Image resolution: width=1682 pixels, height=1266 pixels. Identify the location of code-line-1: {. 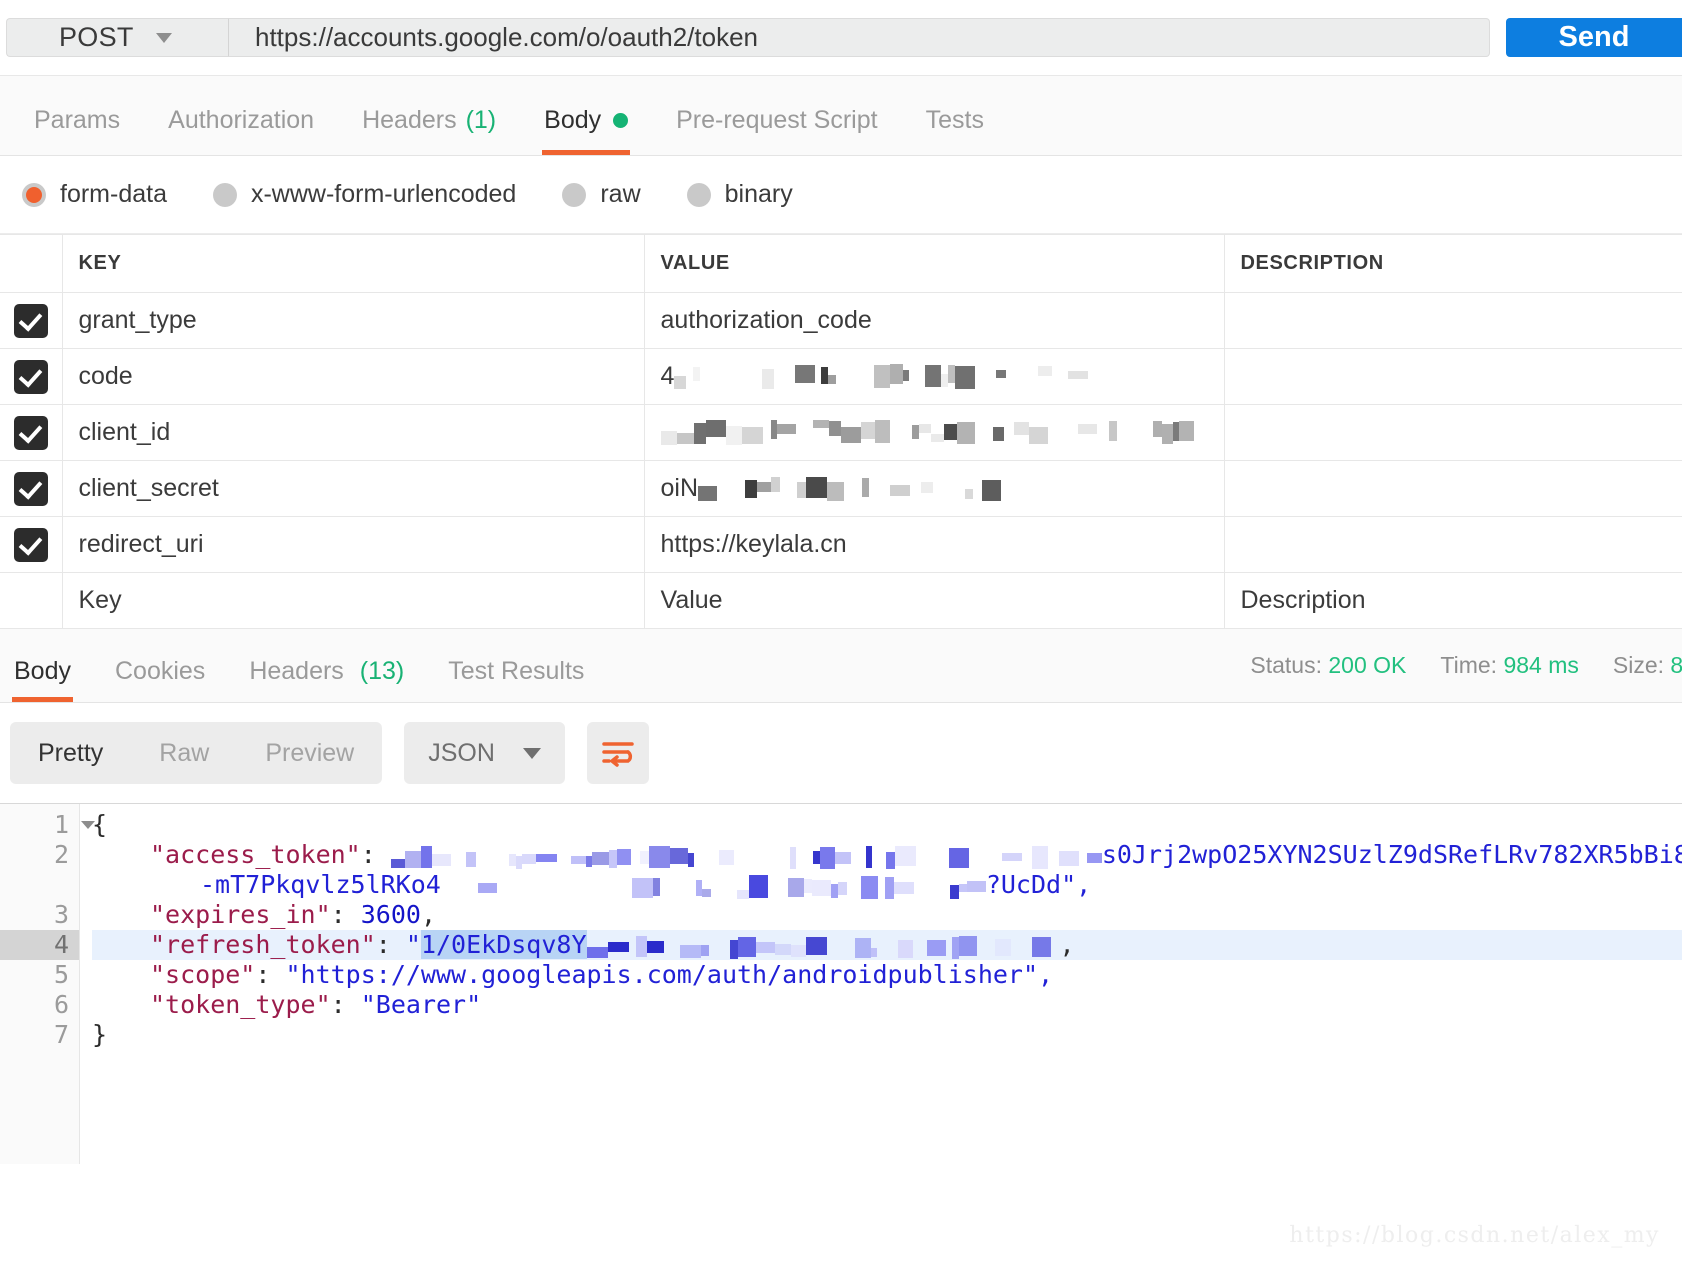
(887, 825).